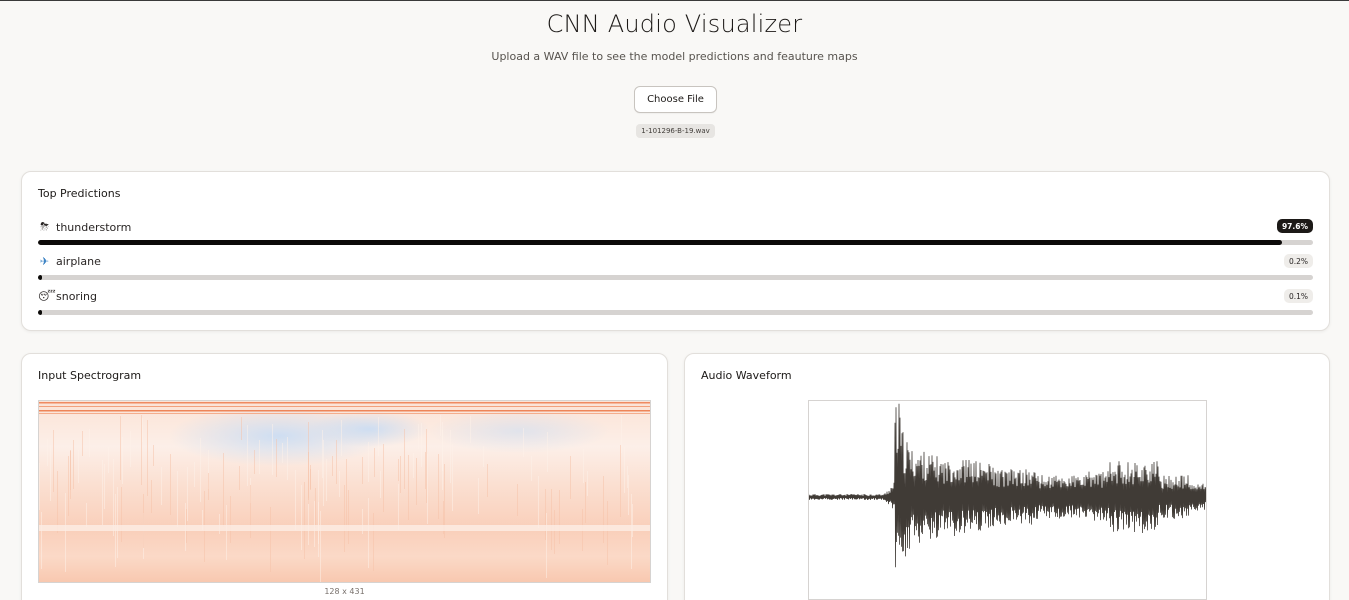  What do you see at coordinates (675, 234) in the screenshot?
I see `prediction-row: ⛈ thunderstorm 97.6%` at bounding box center [675, 234].